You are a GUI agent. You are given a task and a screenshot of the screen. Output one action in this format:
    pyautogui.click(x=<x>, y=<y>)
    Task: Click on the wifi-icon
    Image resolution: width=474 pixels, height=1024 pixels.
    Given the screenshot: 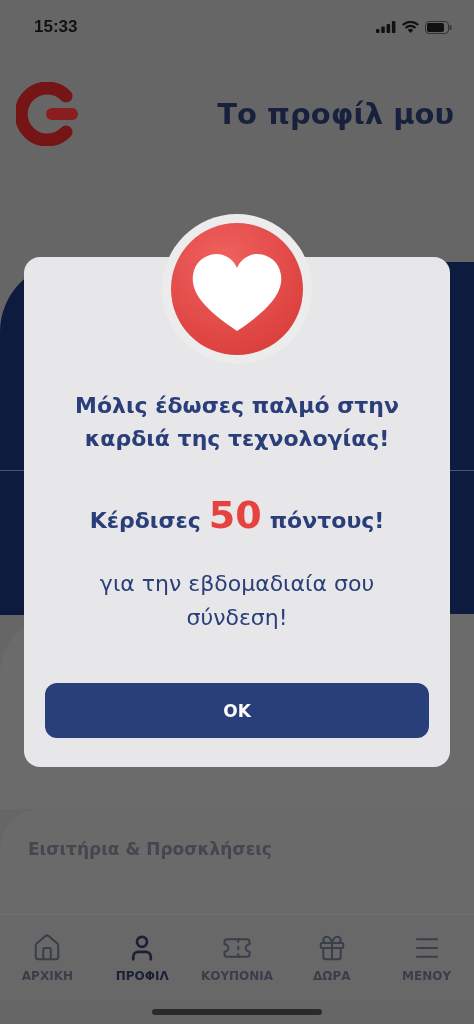 What is the action you would take?
    pyautogui.click(x=410, y=27)
    